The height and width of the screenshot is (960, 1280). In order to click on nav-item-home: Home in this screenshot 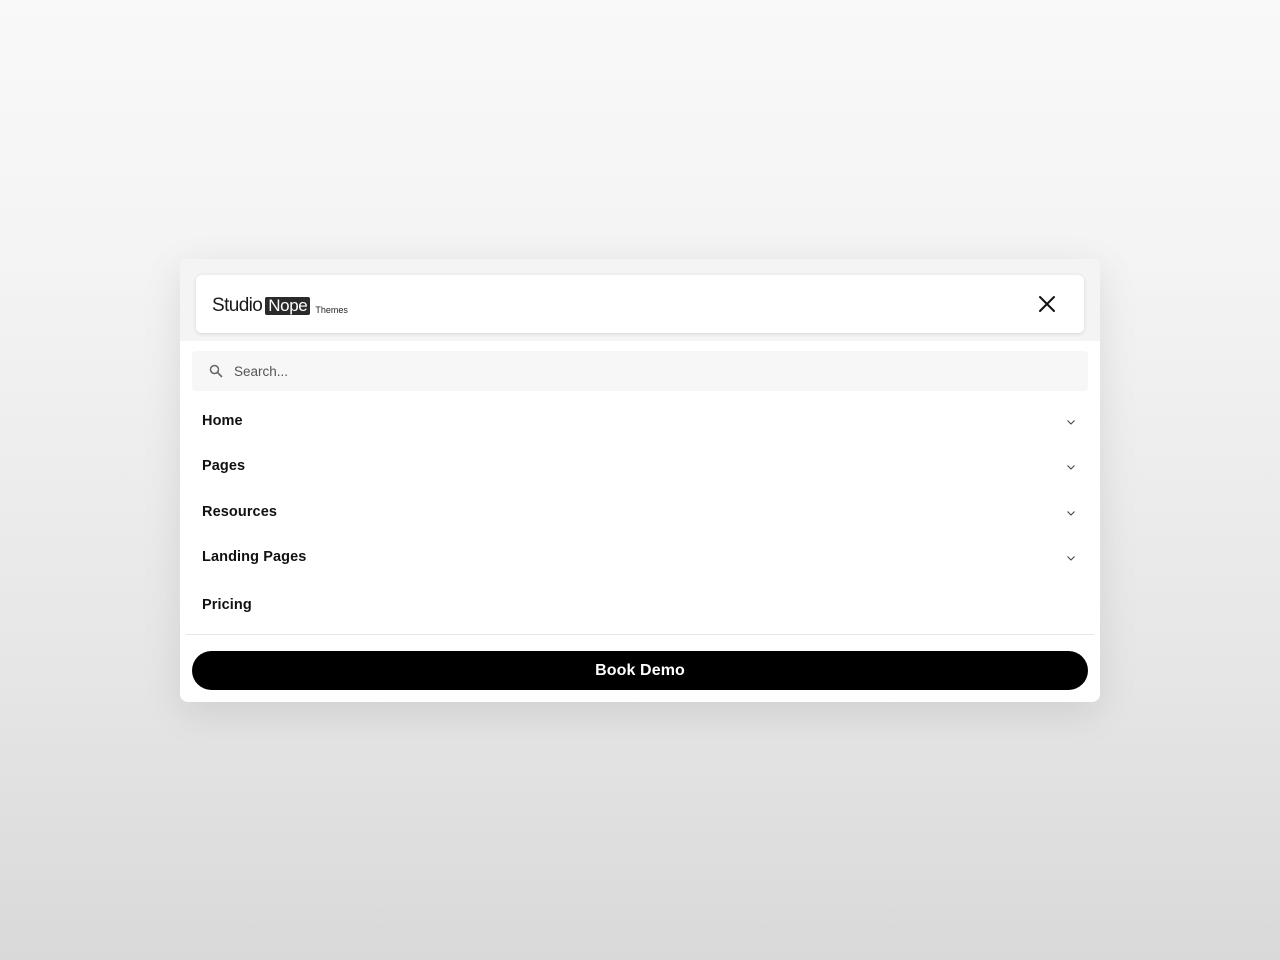, I will do `click(640, 422)`.